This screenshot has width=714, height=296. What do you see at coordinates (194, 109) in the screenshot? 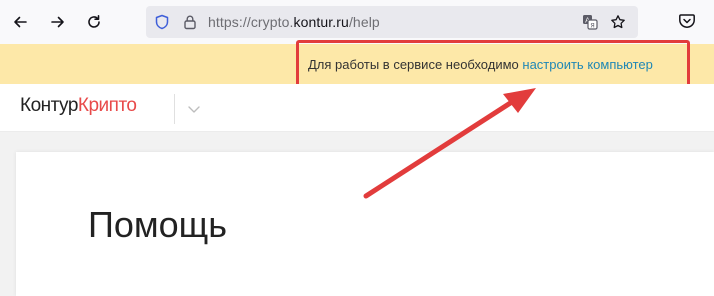
I see `chevron-down-icon` at bounding box center [194, 109].